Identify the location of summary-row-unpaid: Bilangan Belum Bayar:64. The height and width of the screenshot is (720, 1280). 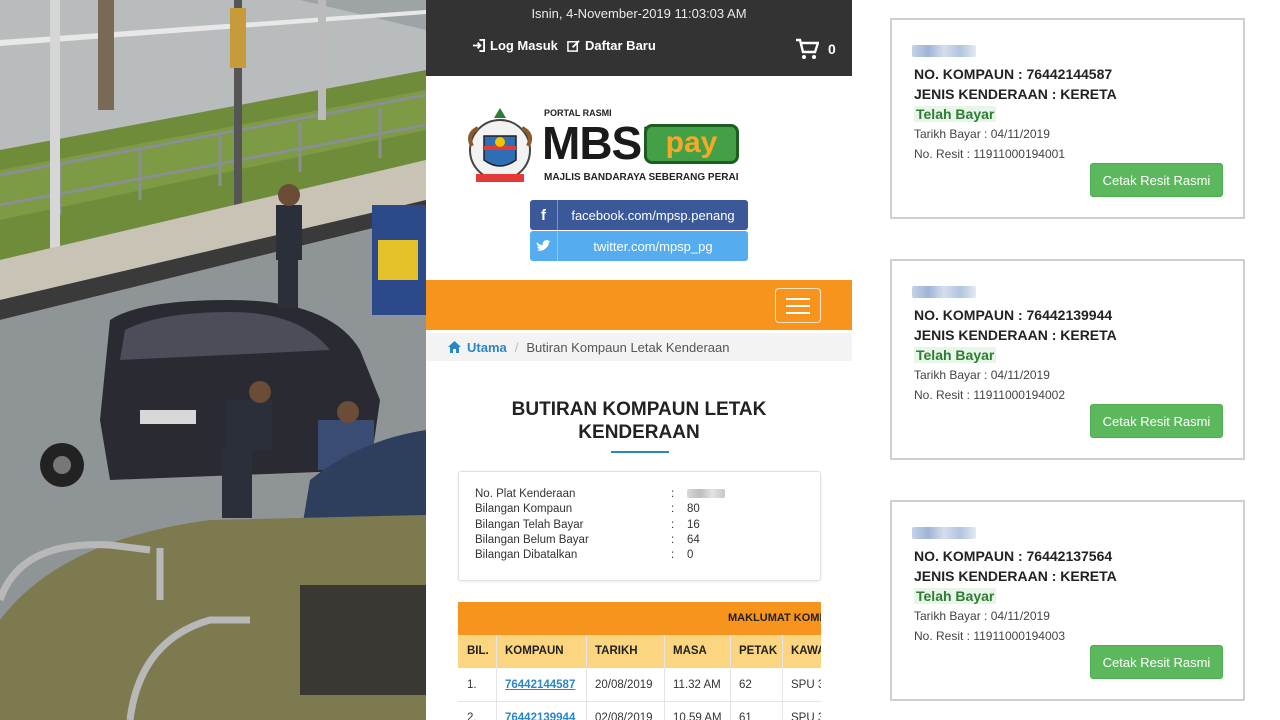
(587, 540).